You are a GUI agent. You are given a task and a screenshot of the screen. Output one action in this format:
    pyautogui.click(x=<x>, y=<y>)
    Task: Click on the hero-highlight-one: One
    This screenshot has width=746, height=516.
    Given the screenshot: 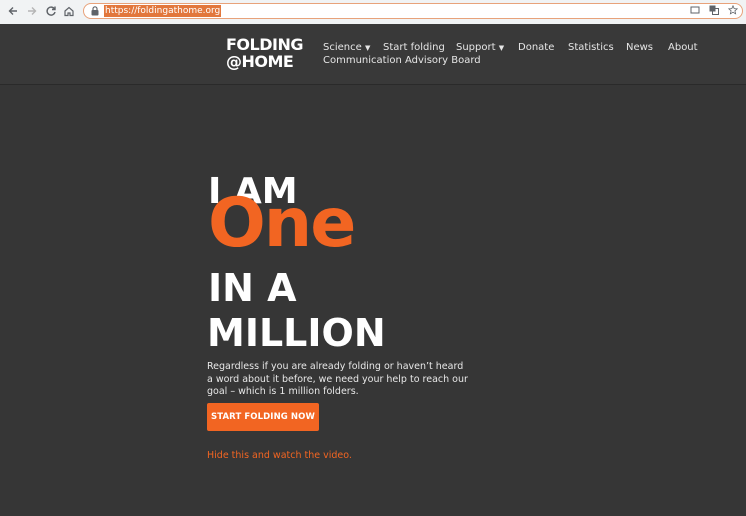 What is the action you would take?
    pyautogui.click(x=282, y=223)
    